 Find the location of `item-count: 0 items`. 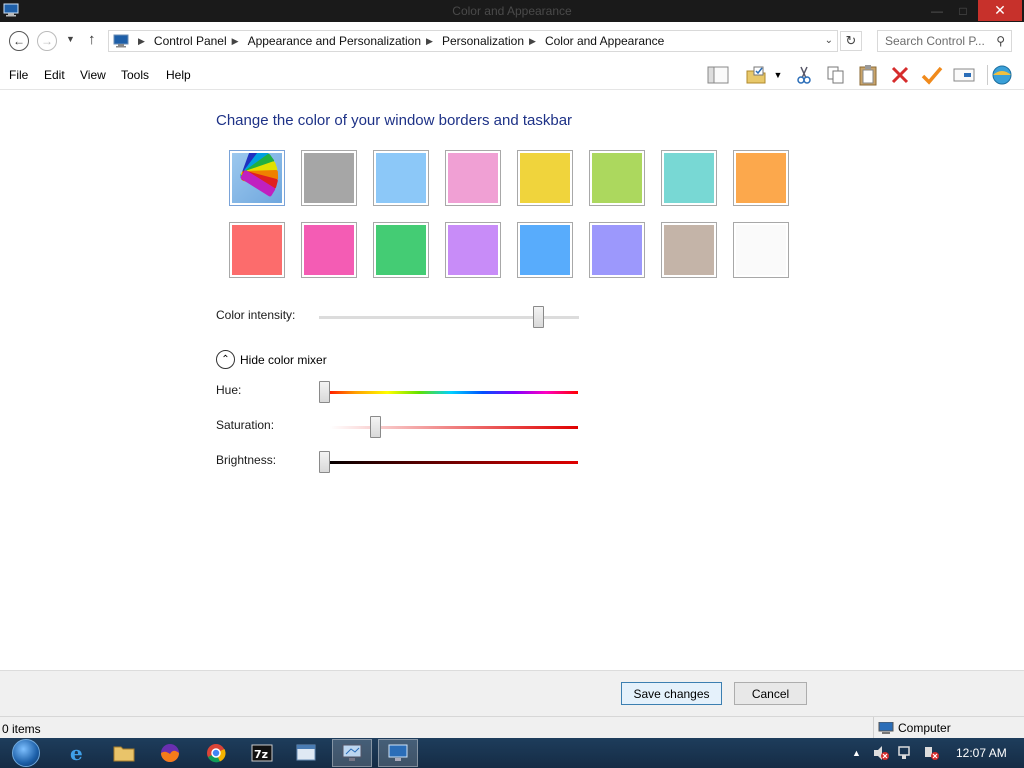

item-count: 0 items is located at coordinates (21, 729).